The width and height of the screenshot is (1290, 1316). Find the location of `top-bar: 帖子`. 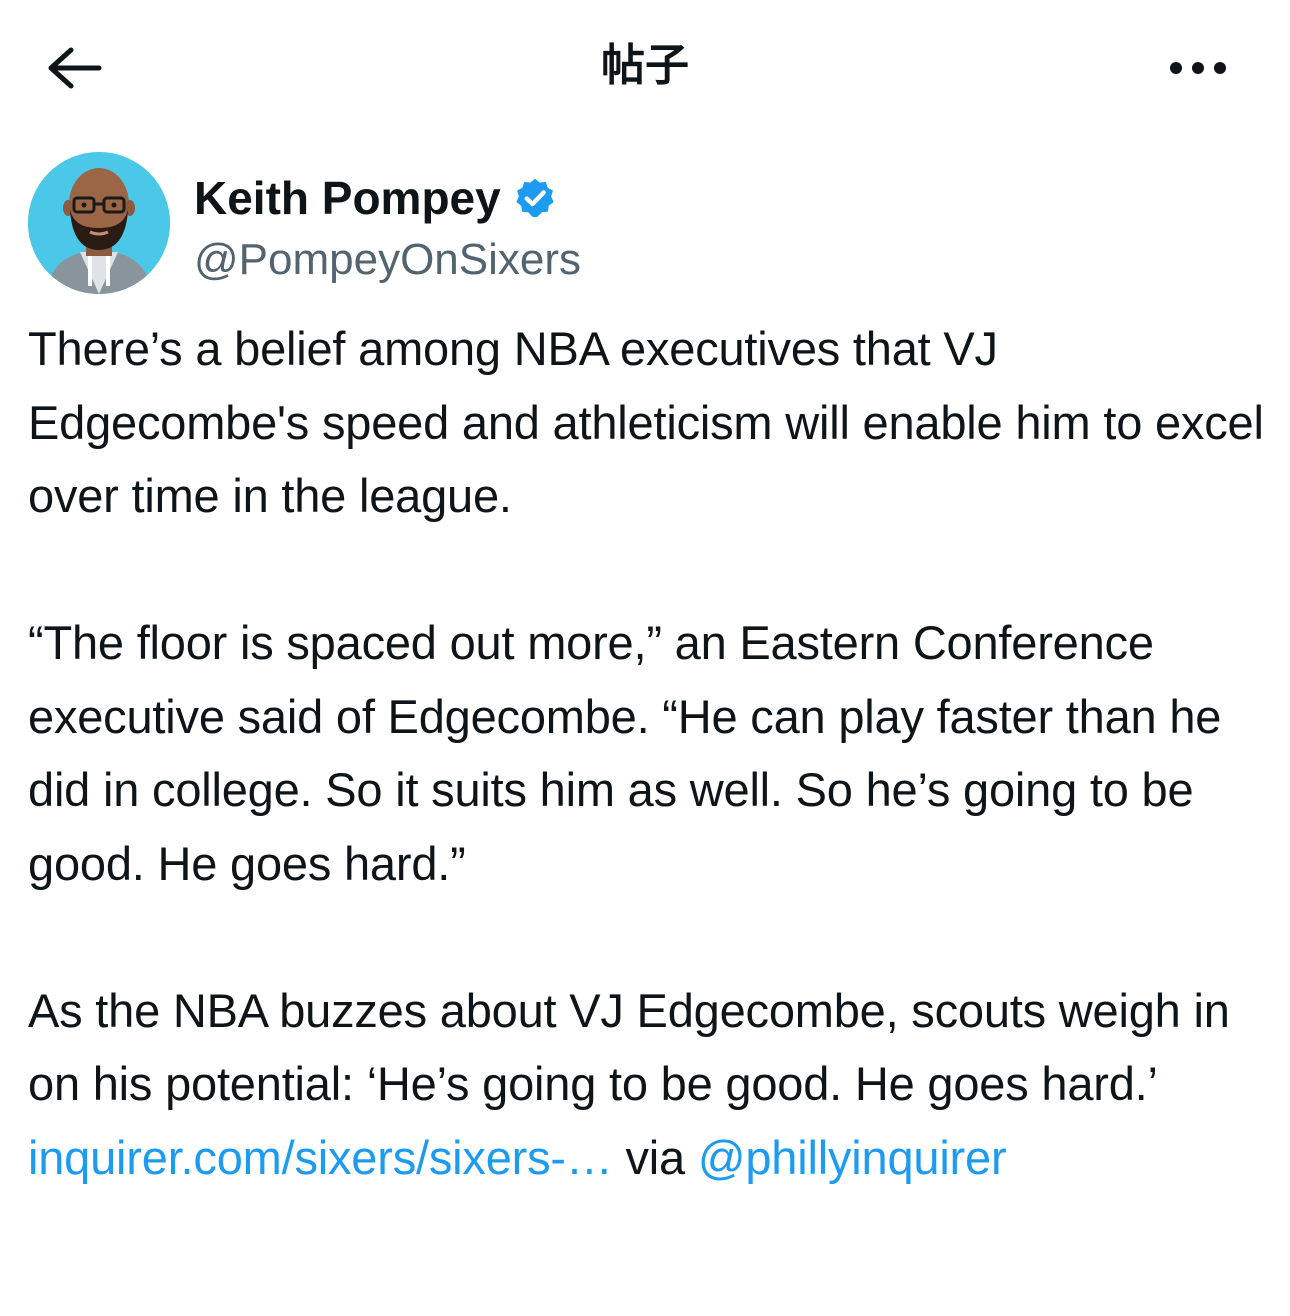

top-bar: 帖子 is located at coordinates (645, 65).